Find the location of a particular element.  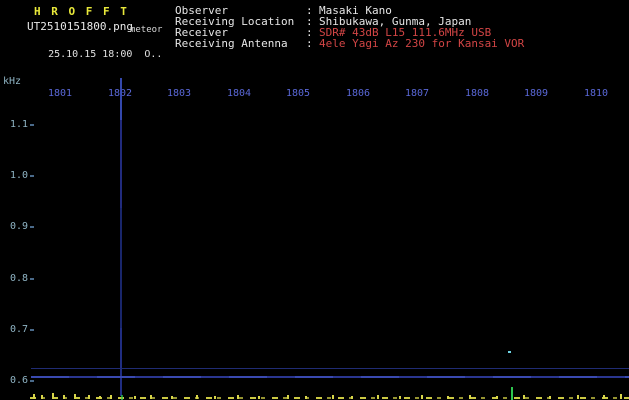

info-value: 4ele Yagi Az 230 for Kansai VOR is located at coordinates (422, 43).